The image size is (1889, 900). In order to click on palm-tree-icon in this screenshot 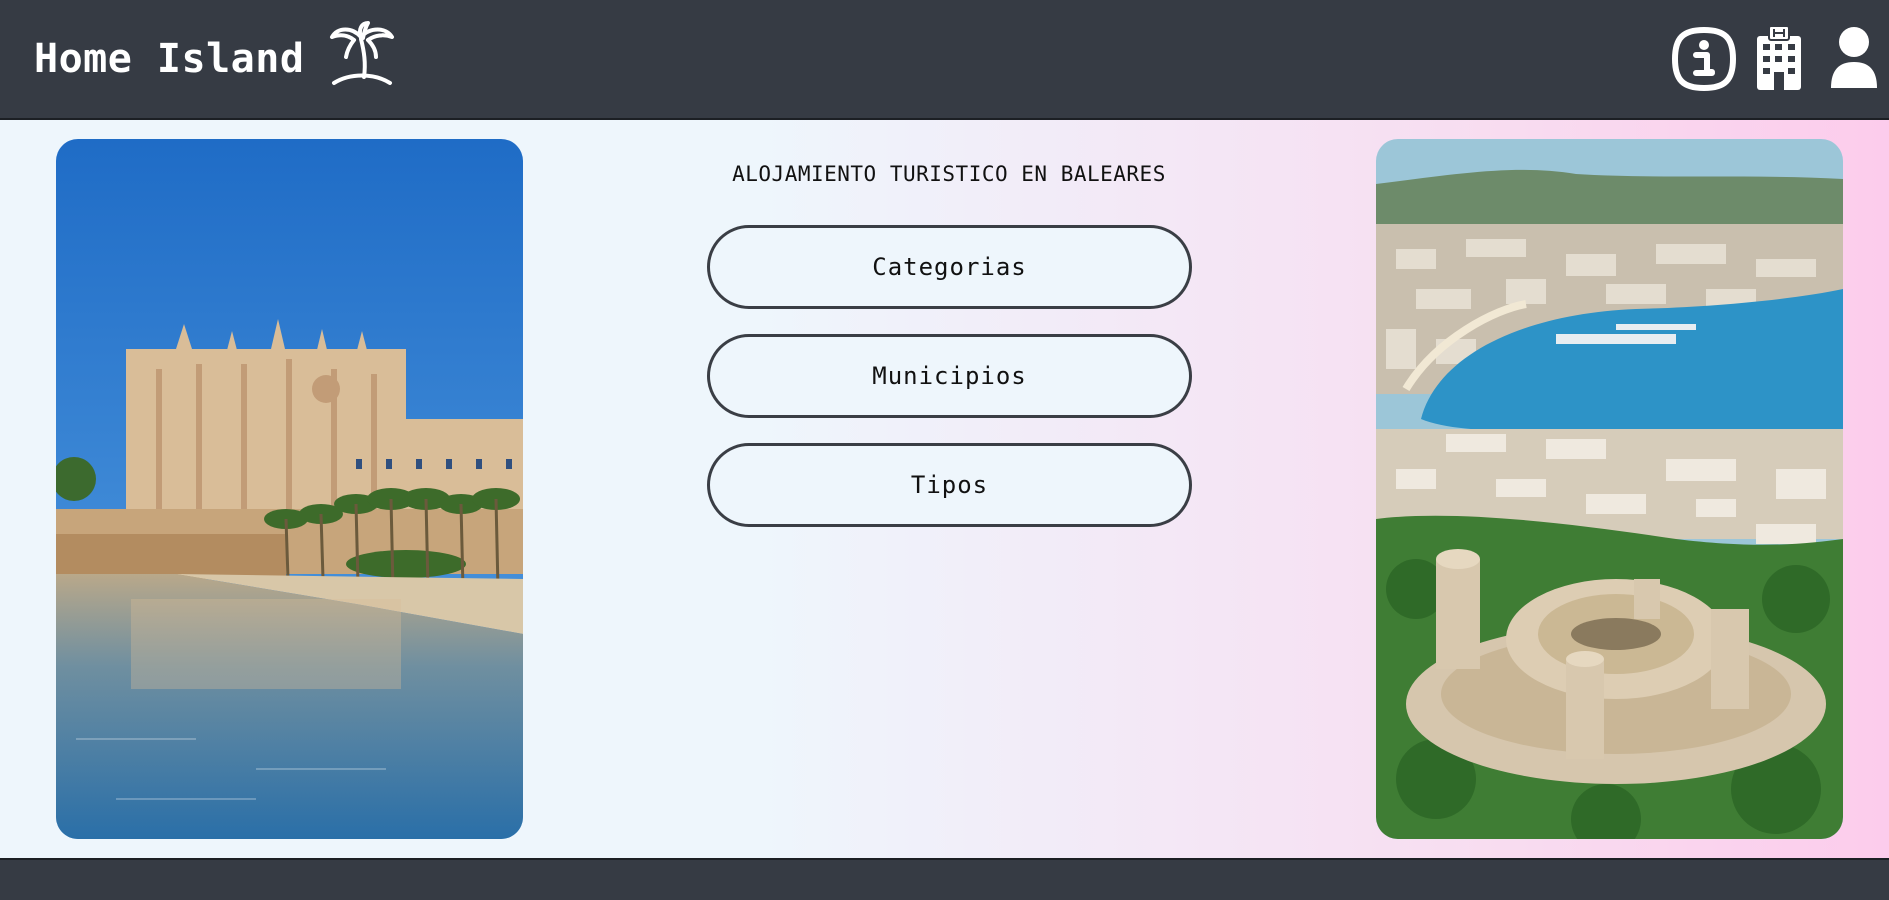, I will do `click(362, 56)`.